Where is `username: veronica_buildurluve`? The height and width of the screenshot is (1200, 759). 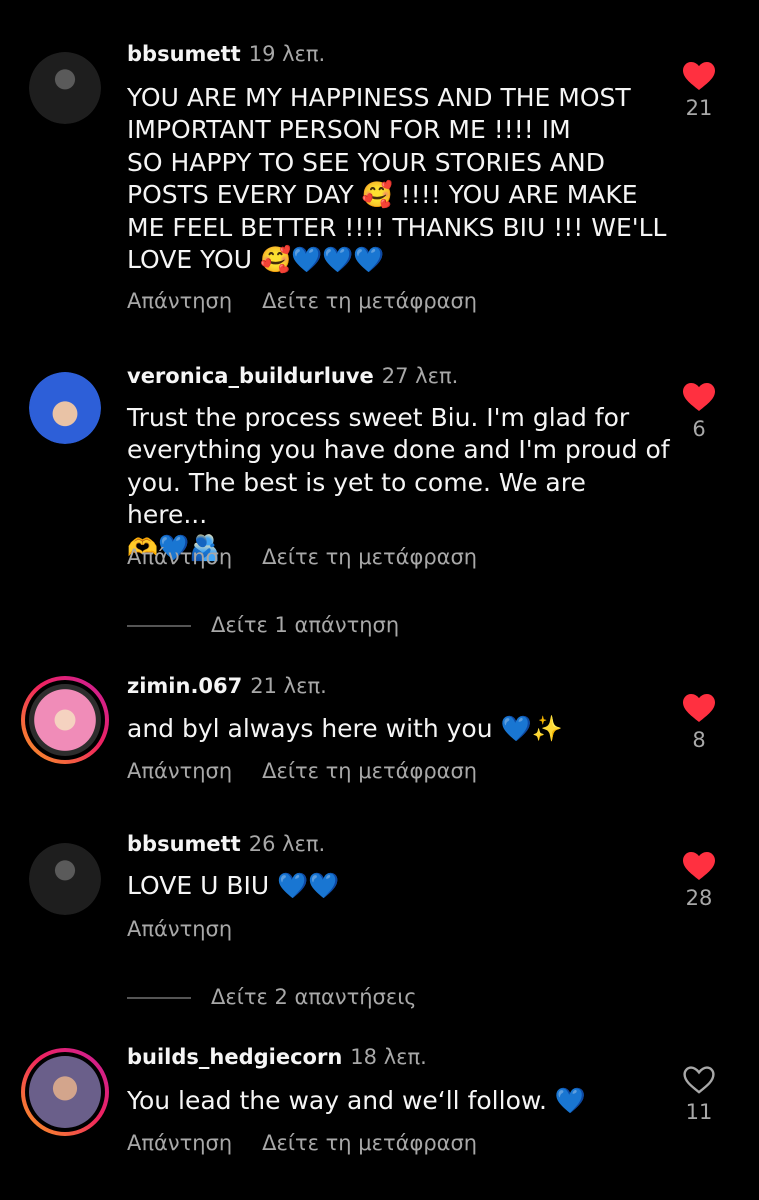
username: veronica_buildurluve is located at coordinates (250, 376).